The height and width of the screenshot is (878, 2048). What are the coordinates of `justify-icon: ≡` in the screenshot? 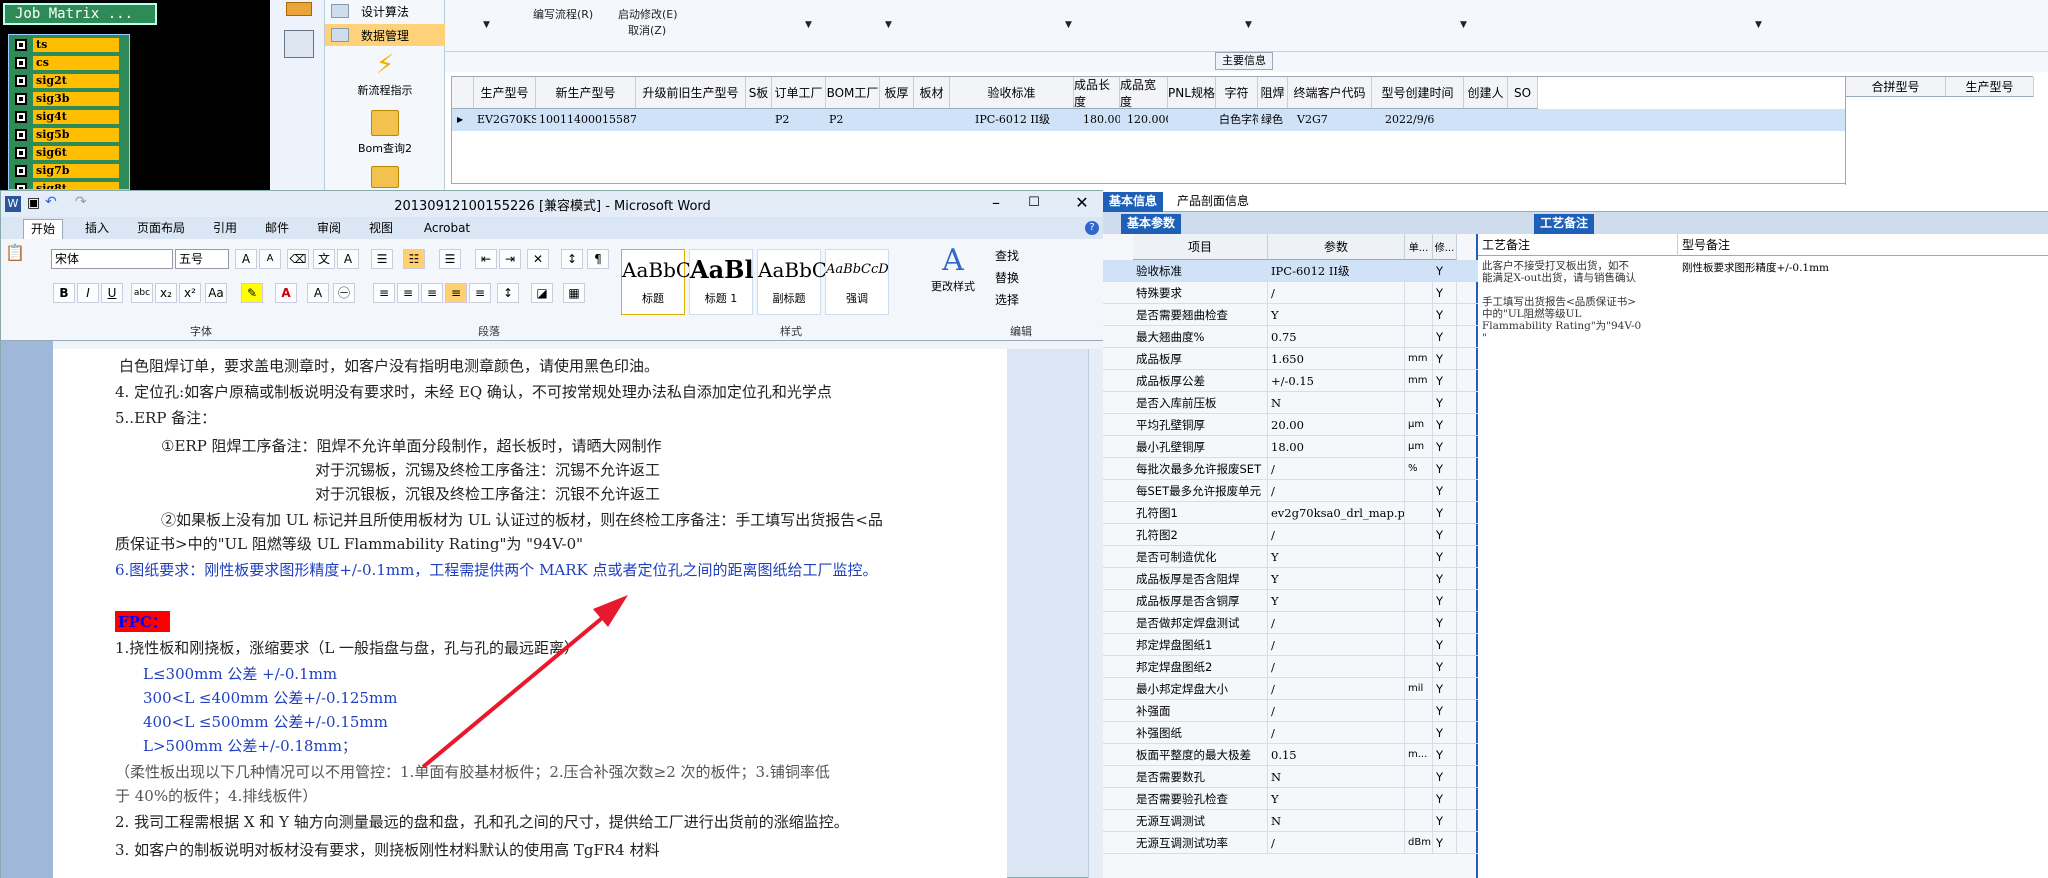 It's located at (456, 293).